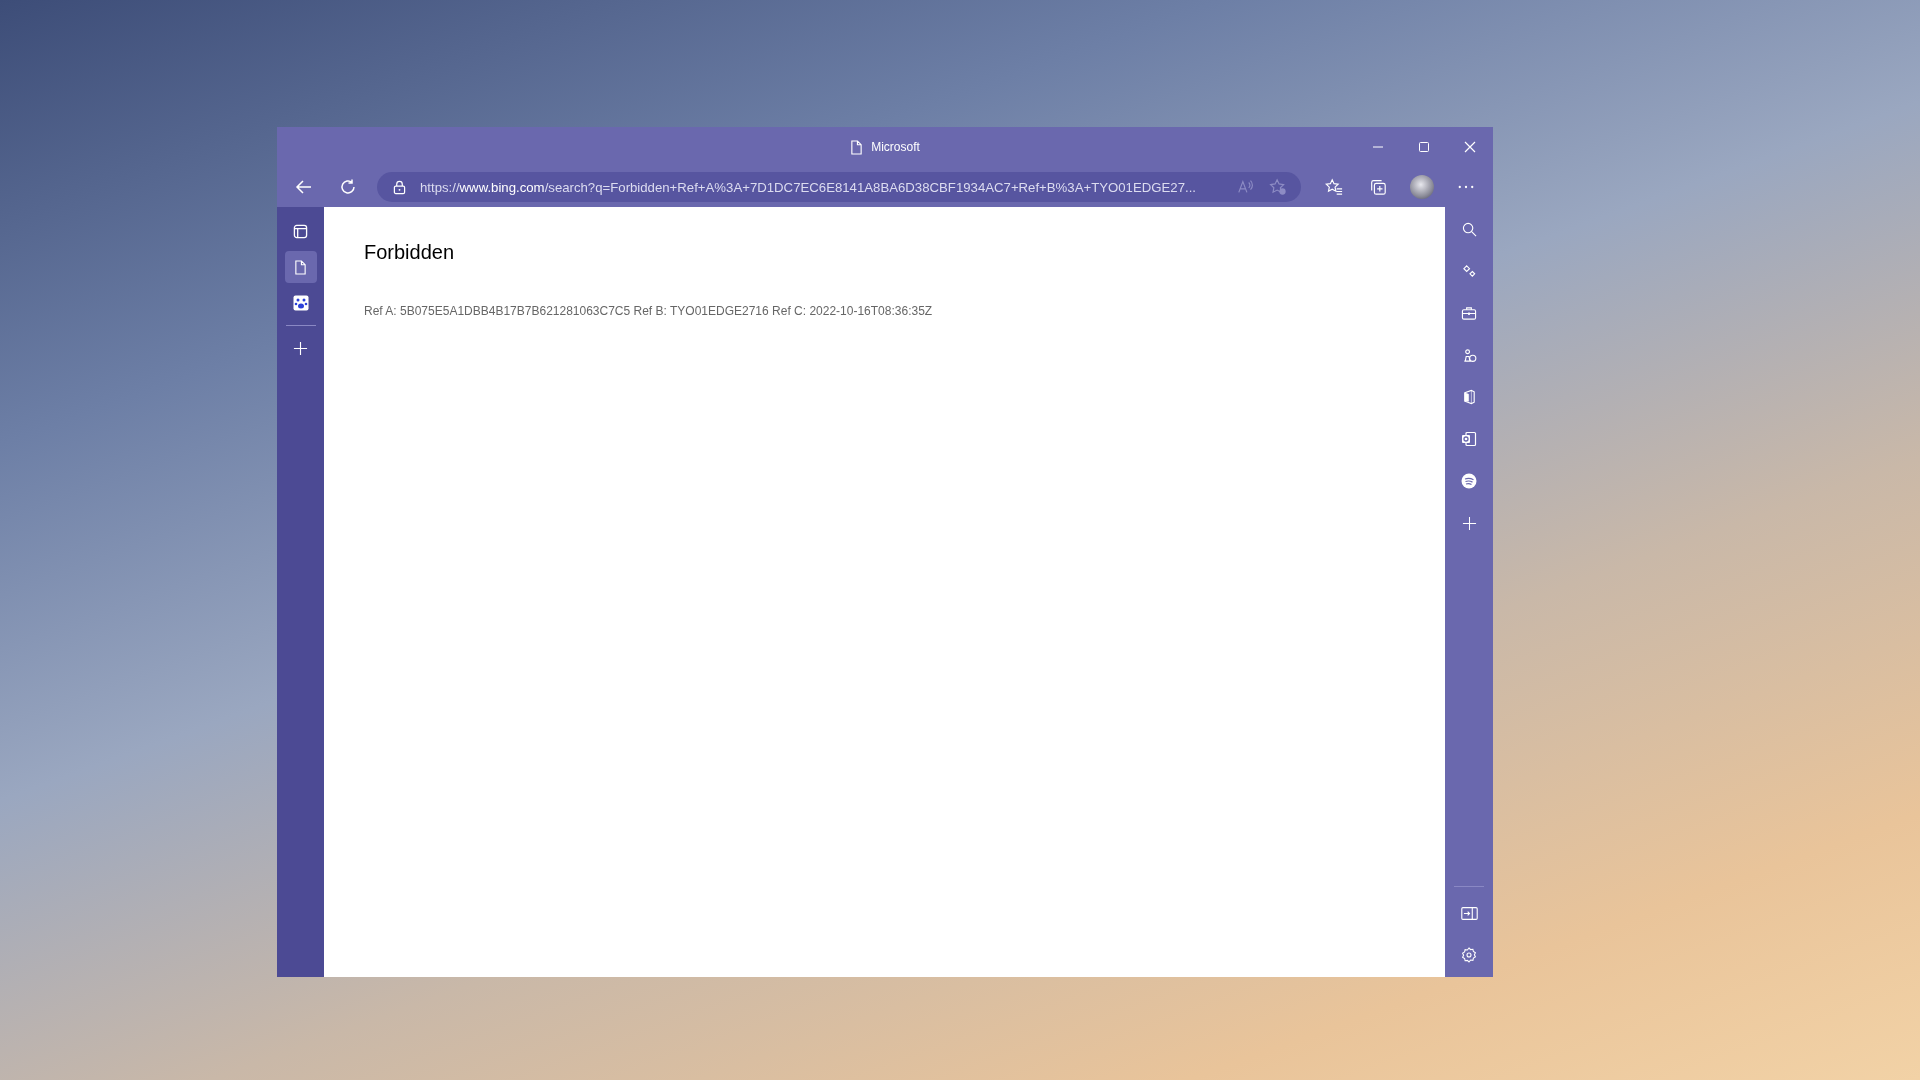  What do you see at coordinates (410, 252) in the screenshot?
I see `page-heading: Forbidden` at bounding box center [410, 252].